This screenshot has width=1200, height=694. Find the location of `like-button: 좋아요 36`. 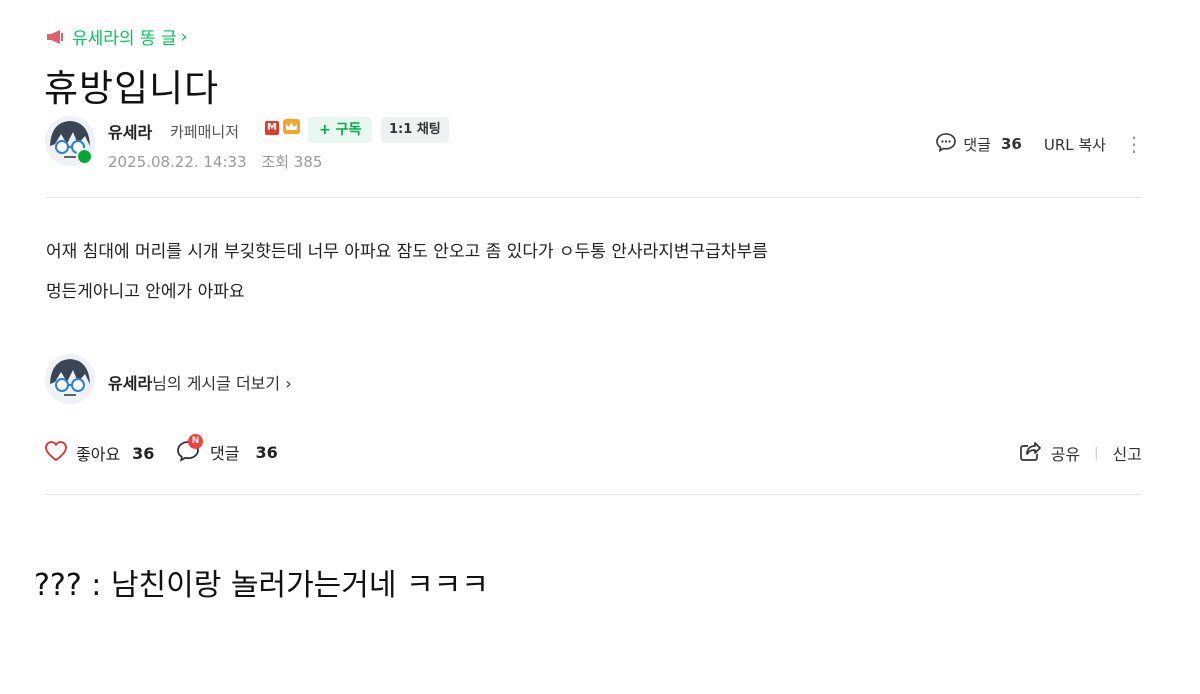

like-button: 좋아요 36 is located at coordinates (99, 453).